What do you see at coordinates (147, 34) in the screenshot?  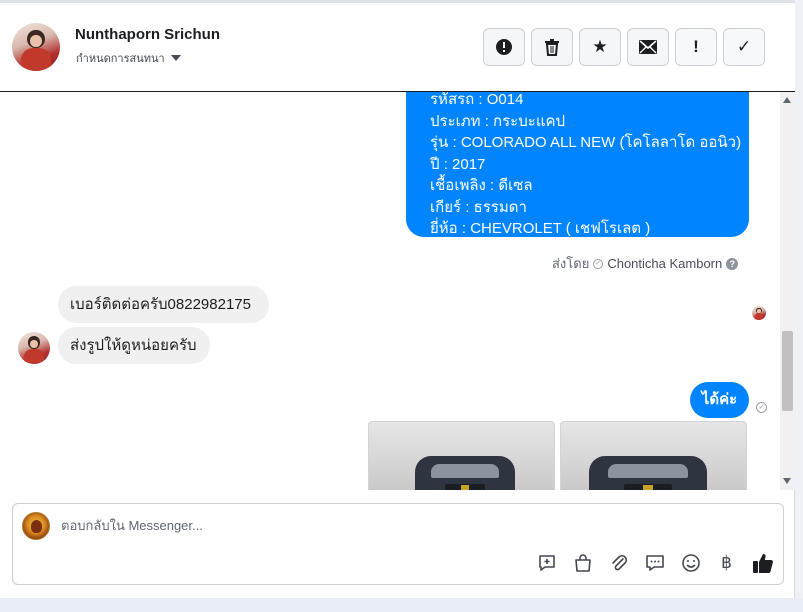 I see `contact-name: Nunthaporn Srichun` at bounding box center [147, 34].